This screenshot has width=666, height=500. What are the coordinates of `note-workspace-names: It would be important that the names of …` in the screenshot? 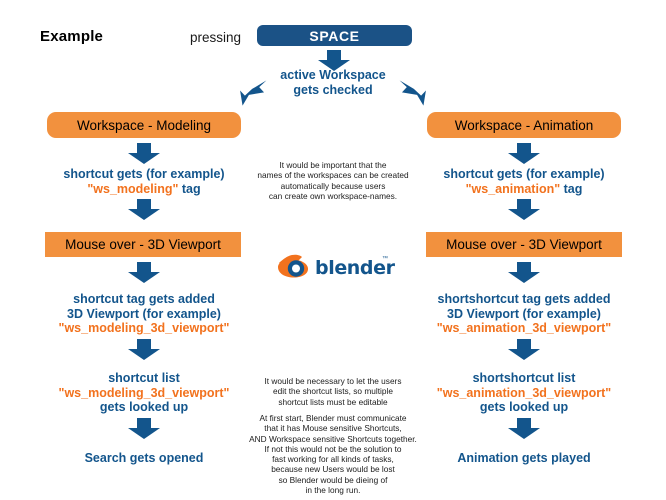 It's located at (333, 180).